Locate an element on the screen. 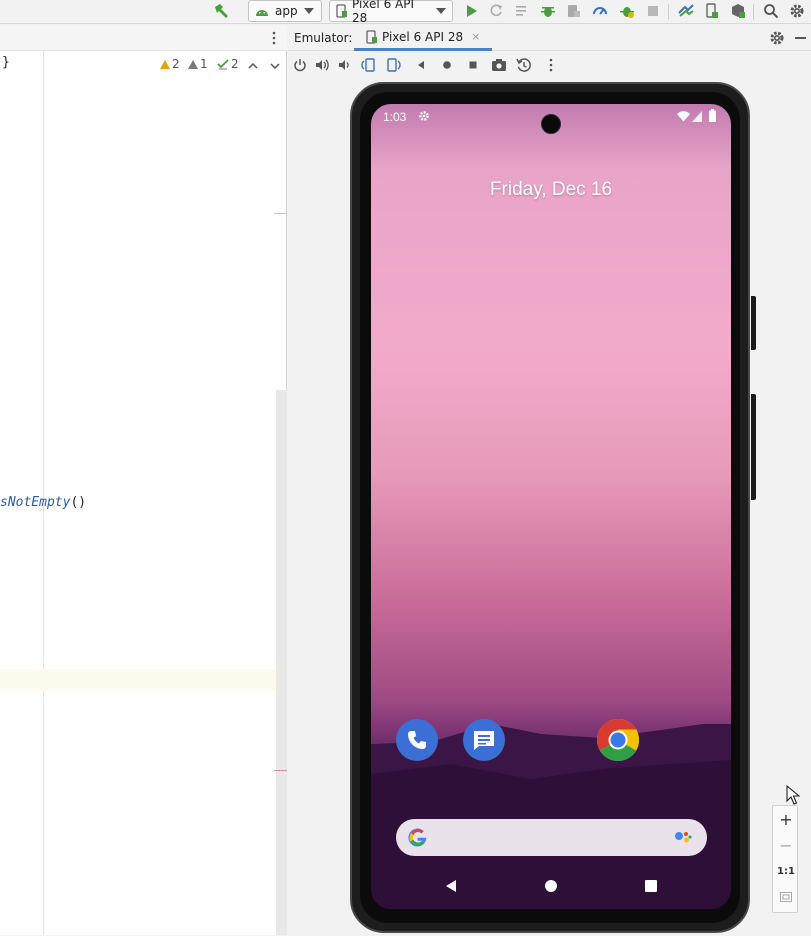  camera-cutout is located at coordinates (551, 124).